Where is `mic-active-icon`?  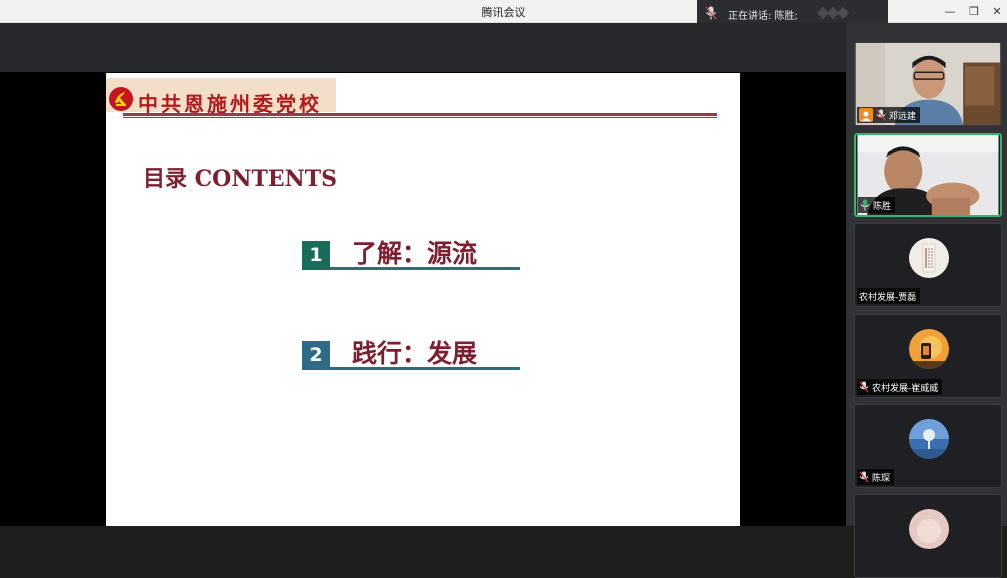 mic-active-icon is located at coordinates (865, 205).